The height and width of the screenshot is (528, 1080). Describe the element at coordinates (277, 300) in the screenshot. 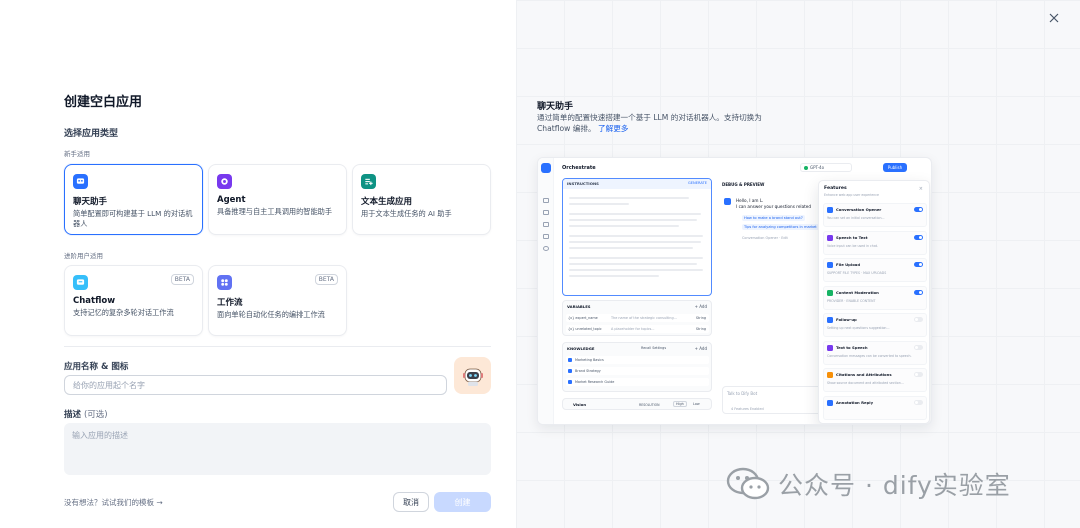

I see `app-type-card-workflow: BETA 工作流 面向单轮自动化任务的编排工作流` at that location.